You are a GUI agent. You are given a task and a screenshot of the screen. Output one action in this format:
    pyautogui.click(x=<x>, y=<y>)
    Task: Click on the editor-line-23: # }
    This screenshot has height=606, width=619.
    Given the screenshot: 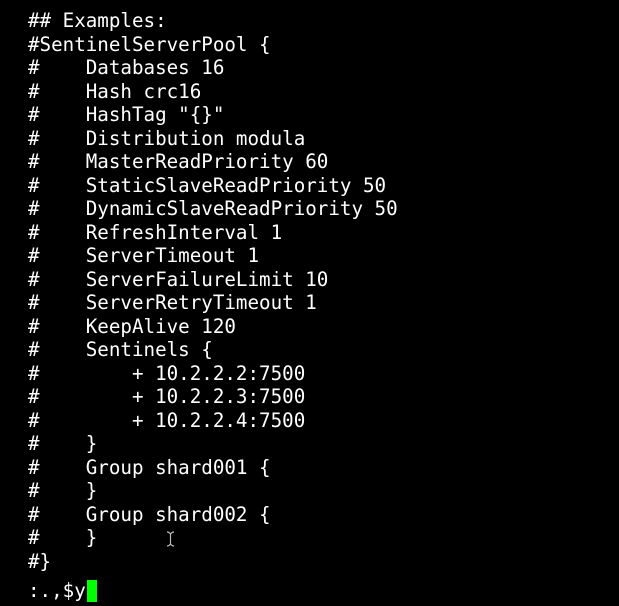 What is the action you would take?
    pyautogui.click(x=63, y=537)
    